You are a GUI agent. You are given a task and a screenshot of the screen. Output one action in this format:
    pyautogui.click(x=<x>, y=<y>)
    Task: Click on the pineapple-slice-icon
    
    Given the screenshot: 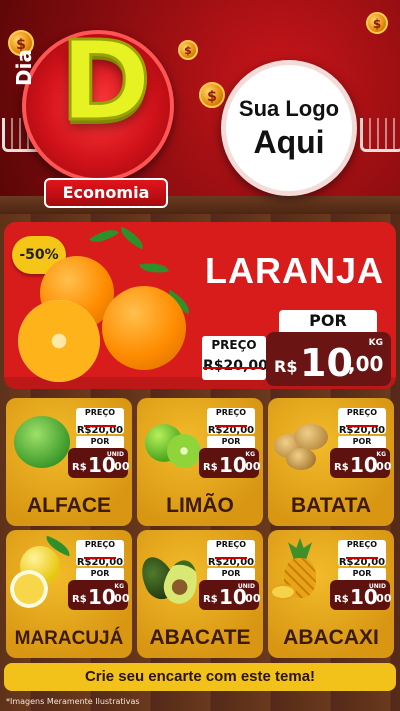 What is the action you would take?
    pyautogui.click(x=283, y=592)
    